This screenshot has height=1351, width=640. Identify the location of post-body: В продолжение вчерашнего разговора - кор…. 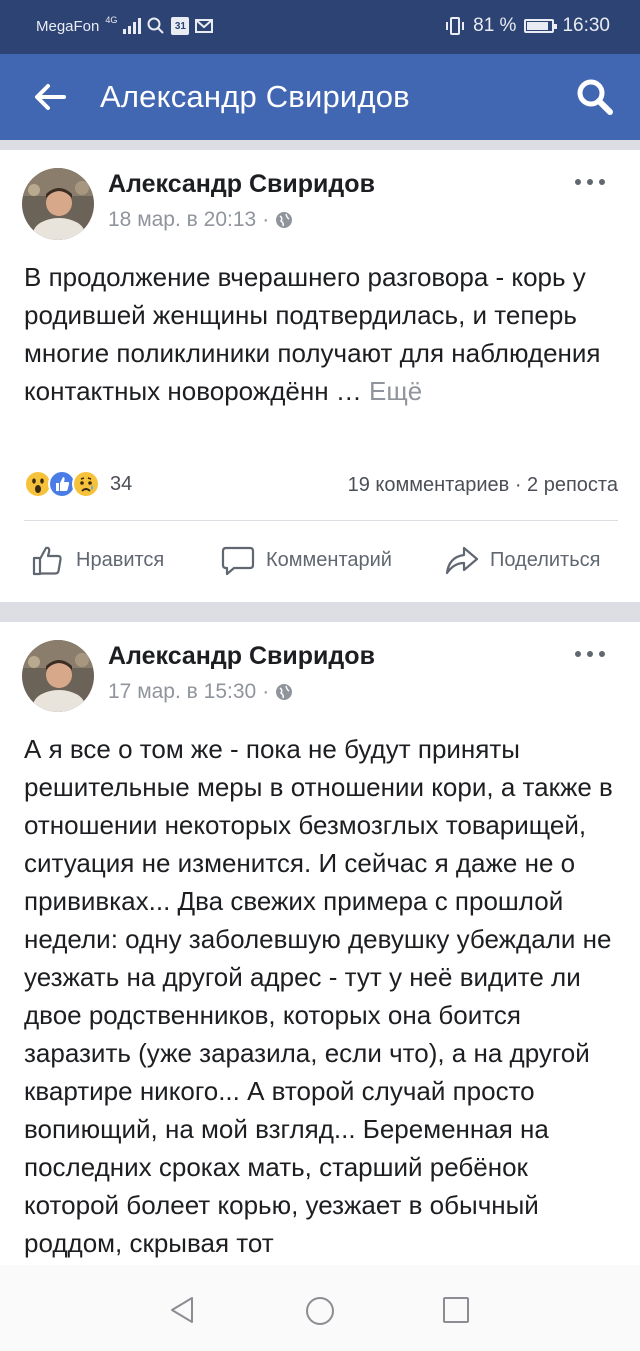
(312, 334).